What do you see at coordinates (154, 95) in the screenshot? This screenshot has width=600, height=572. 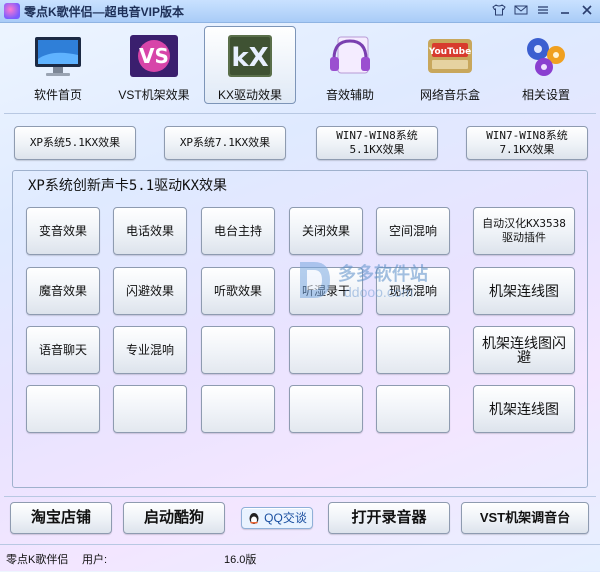 I see `toolbar-label: VST机架效果` at bounding box center [154, 95].